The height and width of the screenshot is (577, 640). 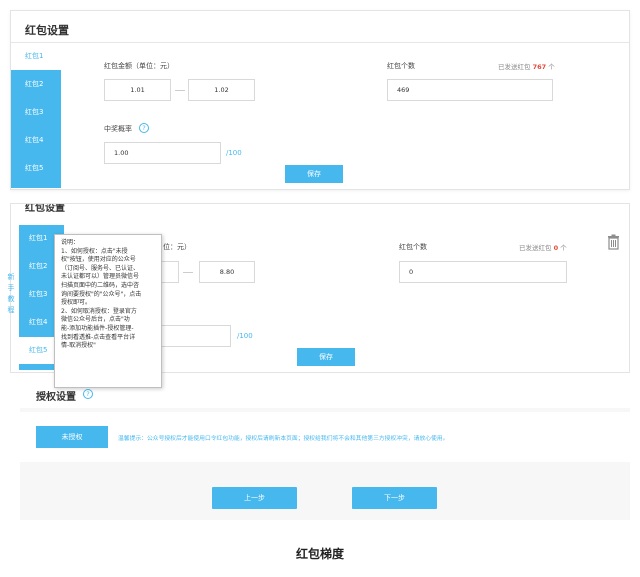 I want to click on sent-count: 0, so click(x=556, y=248).